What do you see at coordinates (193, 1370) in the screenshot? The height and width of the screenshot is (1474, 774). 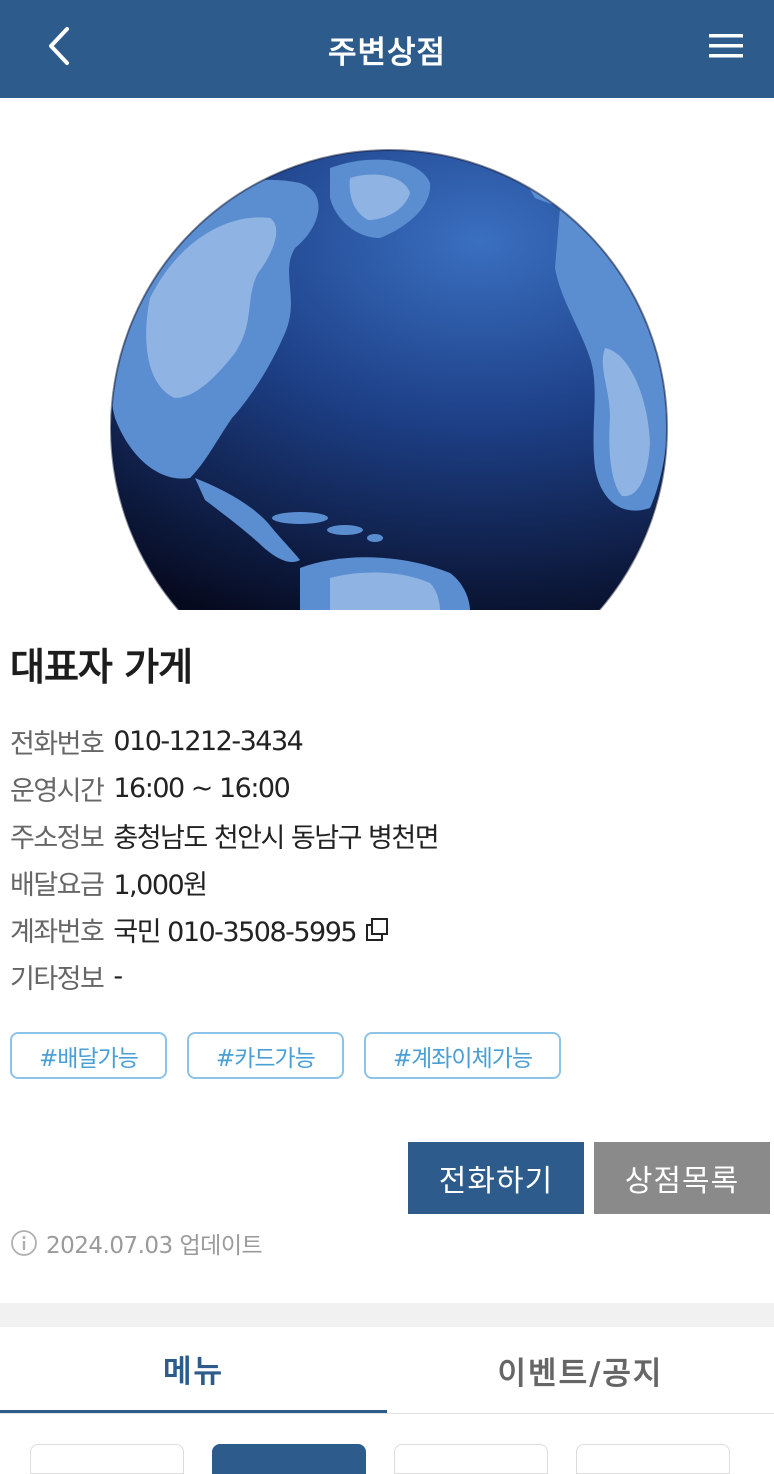 I see `tab-menu: 메뉴` at bounding box center [193, 1370].